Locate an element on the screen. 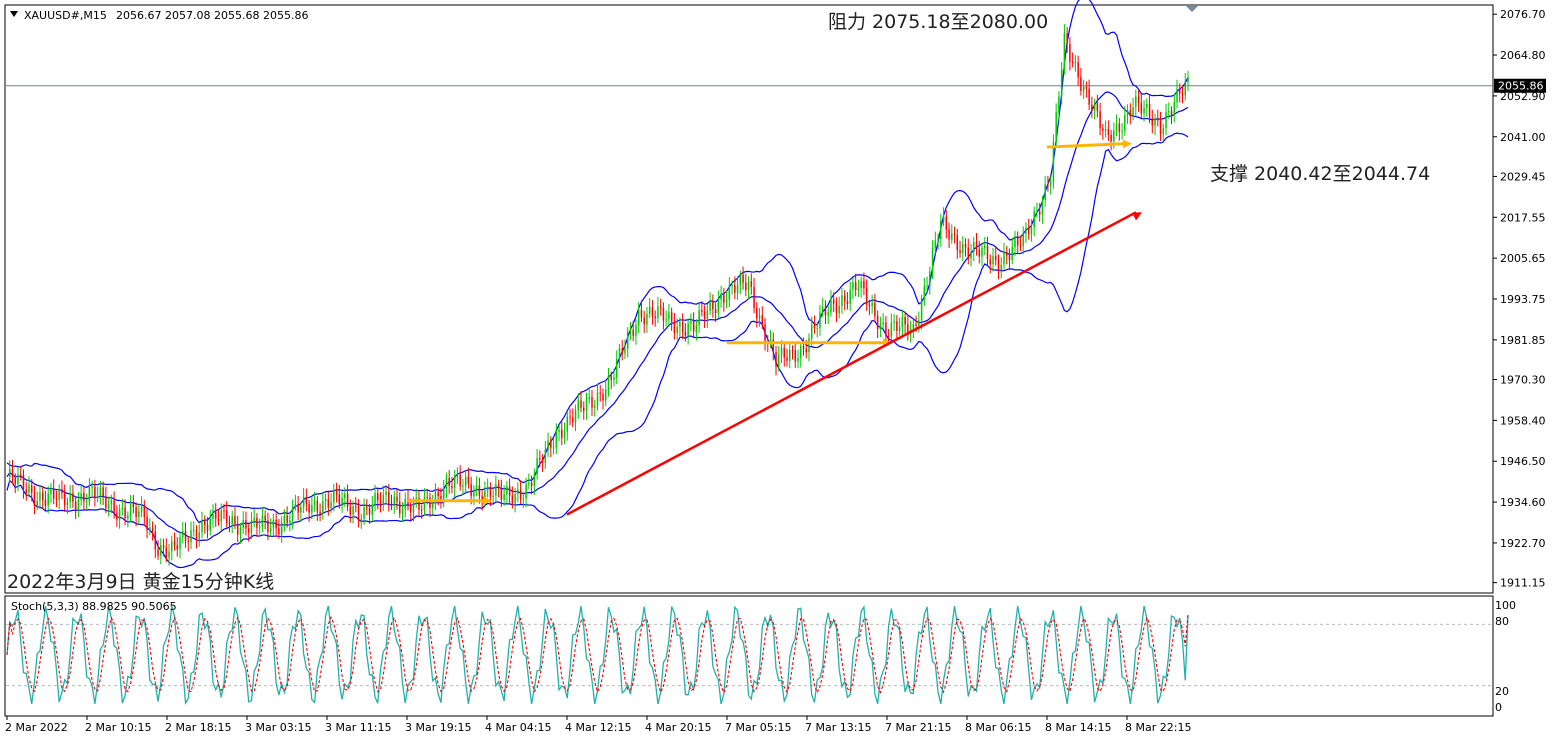  support-annotation: 支撑 2040.42至2044.74 is located at coordinates (1320, 174).